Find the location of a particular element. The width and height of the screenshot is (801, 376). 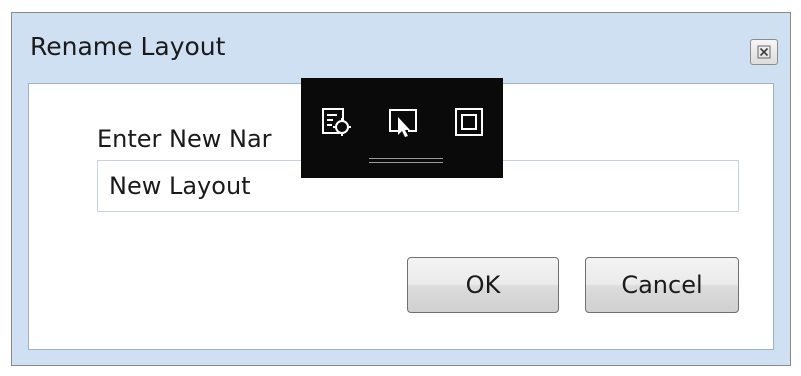

close-icon is located at coordinates (764, 52).